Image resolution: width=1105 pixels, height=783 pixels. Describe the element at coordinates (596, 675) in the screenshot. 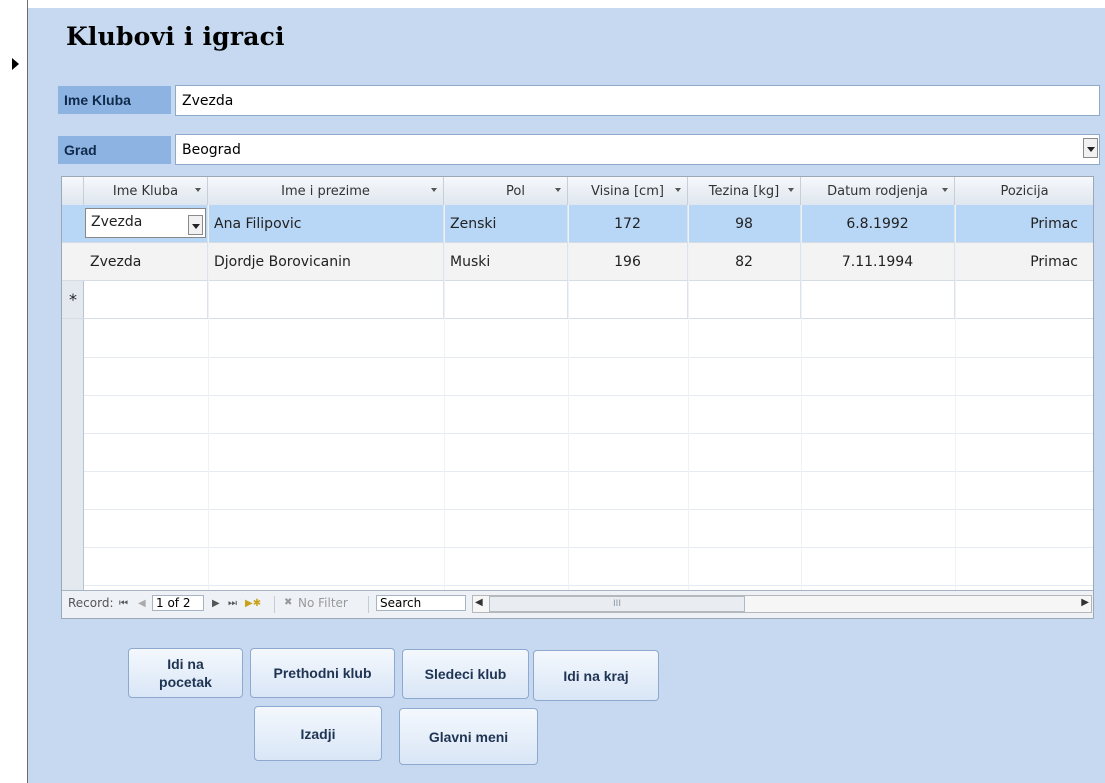

I see `go-to-last-button: Idi na kraj` at that location.